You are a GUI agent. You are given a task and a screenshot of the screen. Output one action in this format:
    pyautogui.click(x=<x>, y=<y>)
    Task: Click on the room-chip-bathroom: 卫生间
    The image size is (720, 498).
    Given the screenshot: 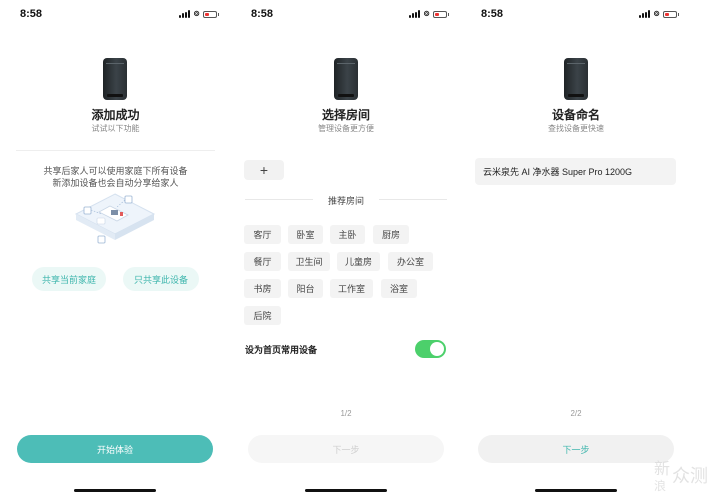 What is the action you would take?
    pyautogui.click(x=309, y=261)
    